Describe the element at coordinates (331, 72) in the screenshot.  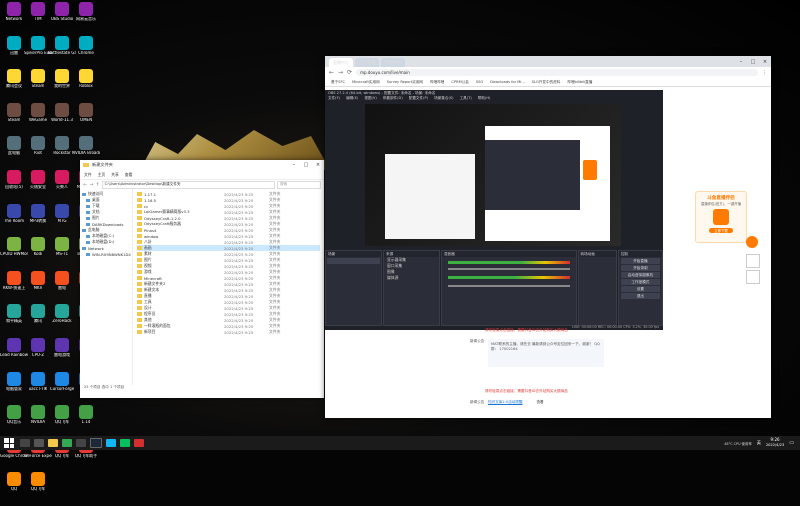
I see `back-icon: ←` at that location.